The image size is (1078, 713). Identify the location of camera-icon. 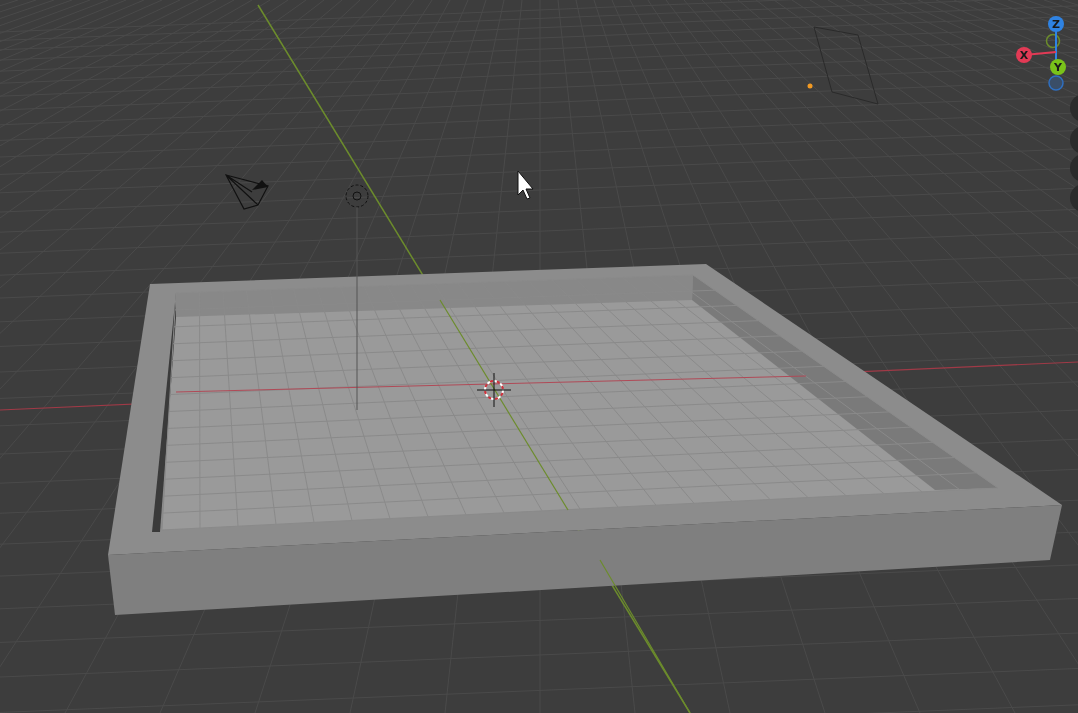
(247, 192).